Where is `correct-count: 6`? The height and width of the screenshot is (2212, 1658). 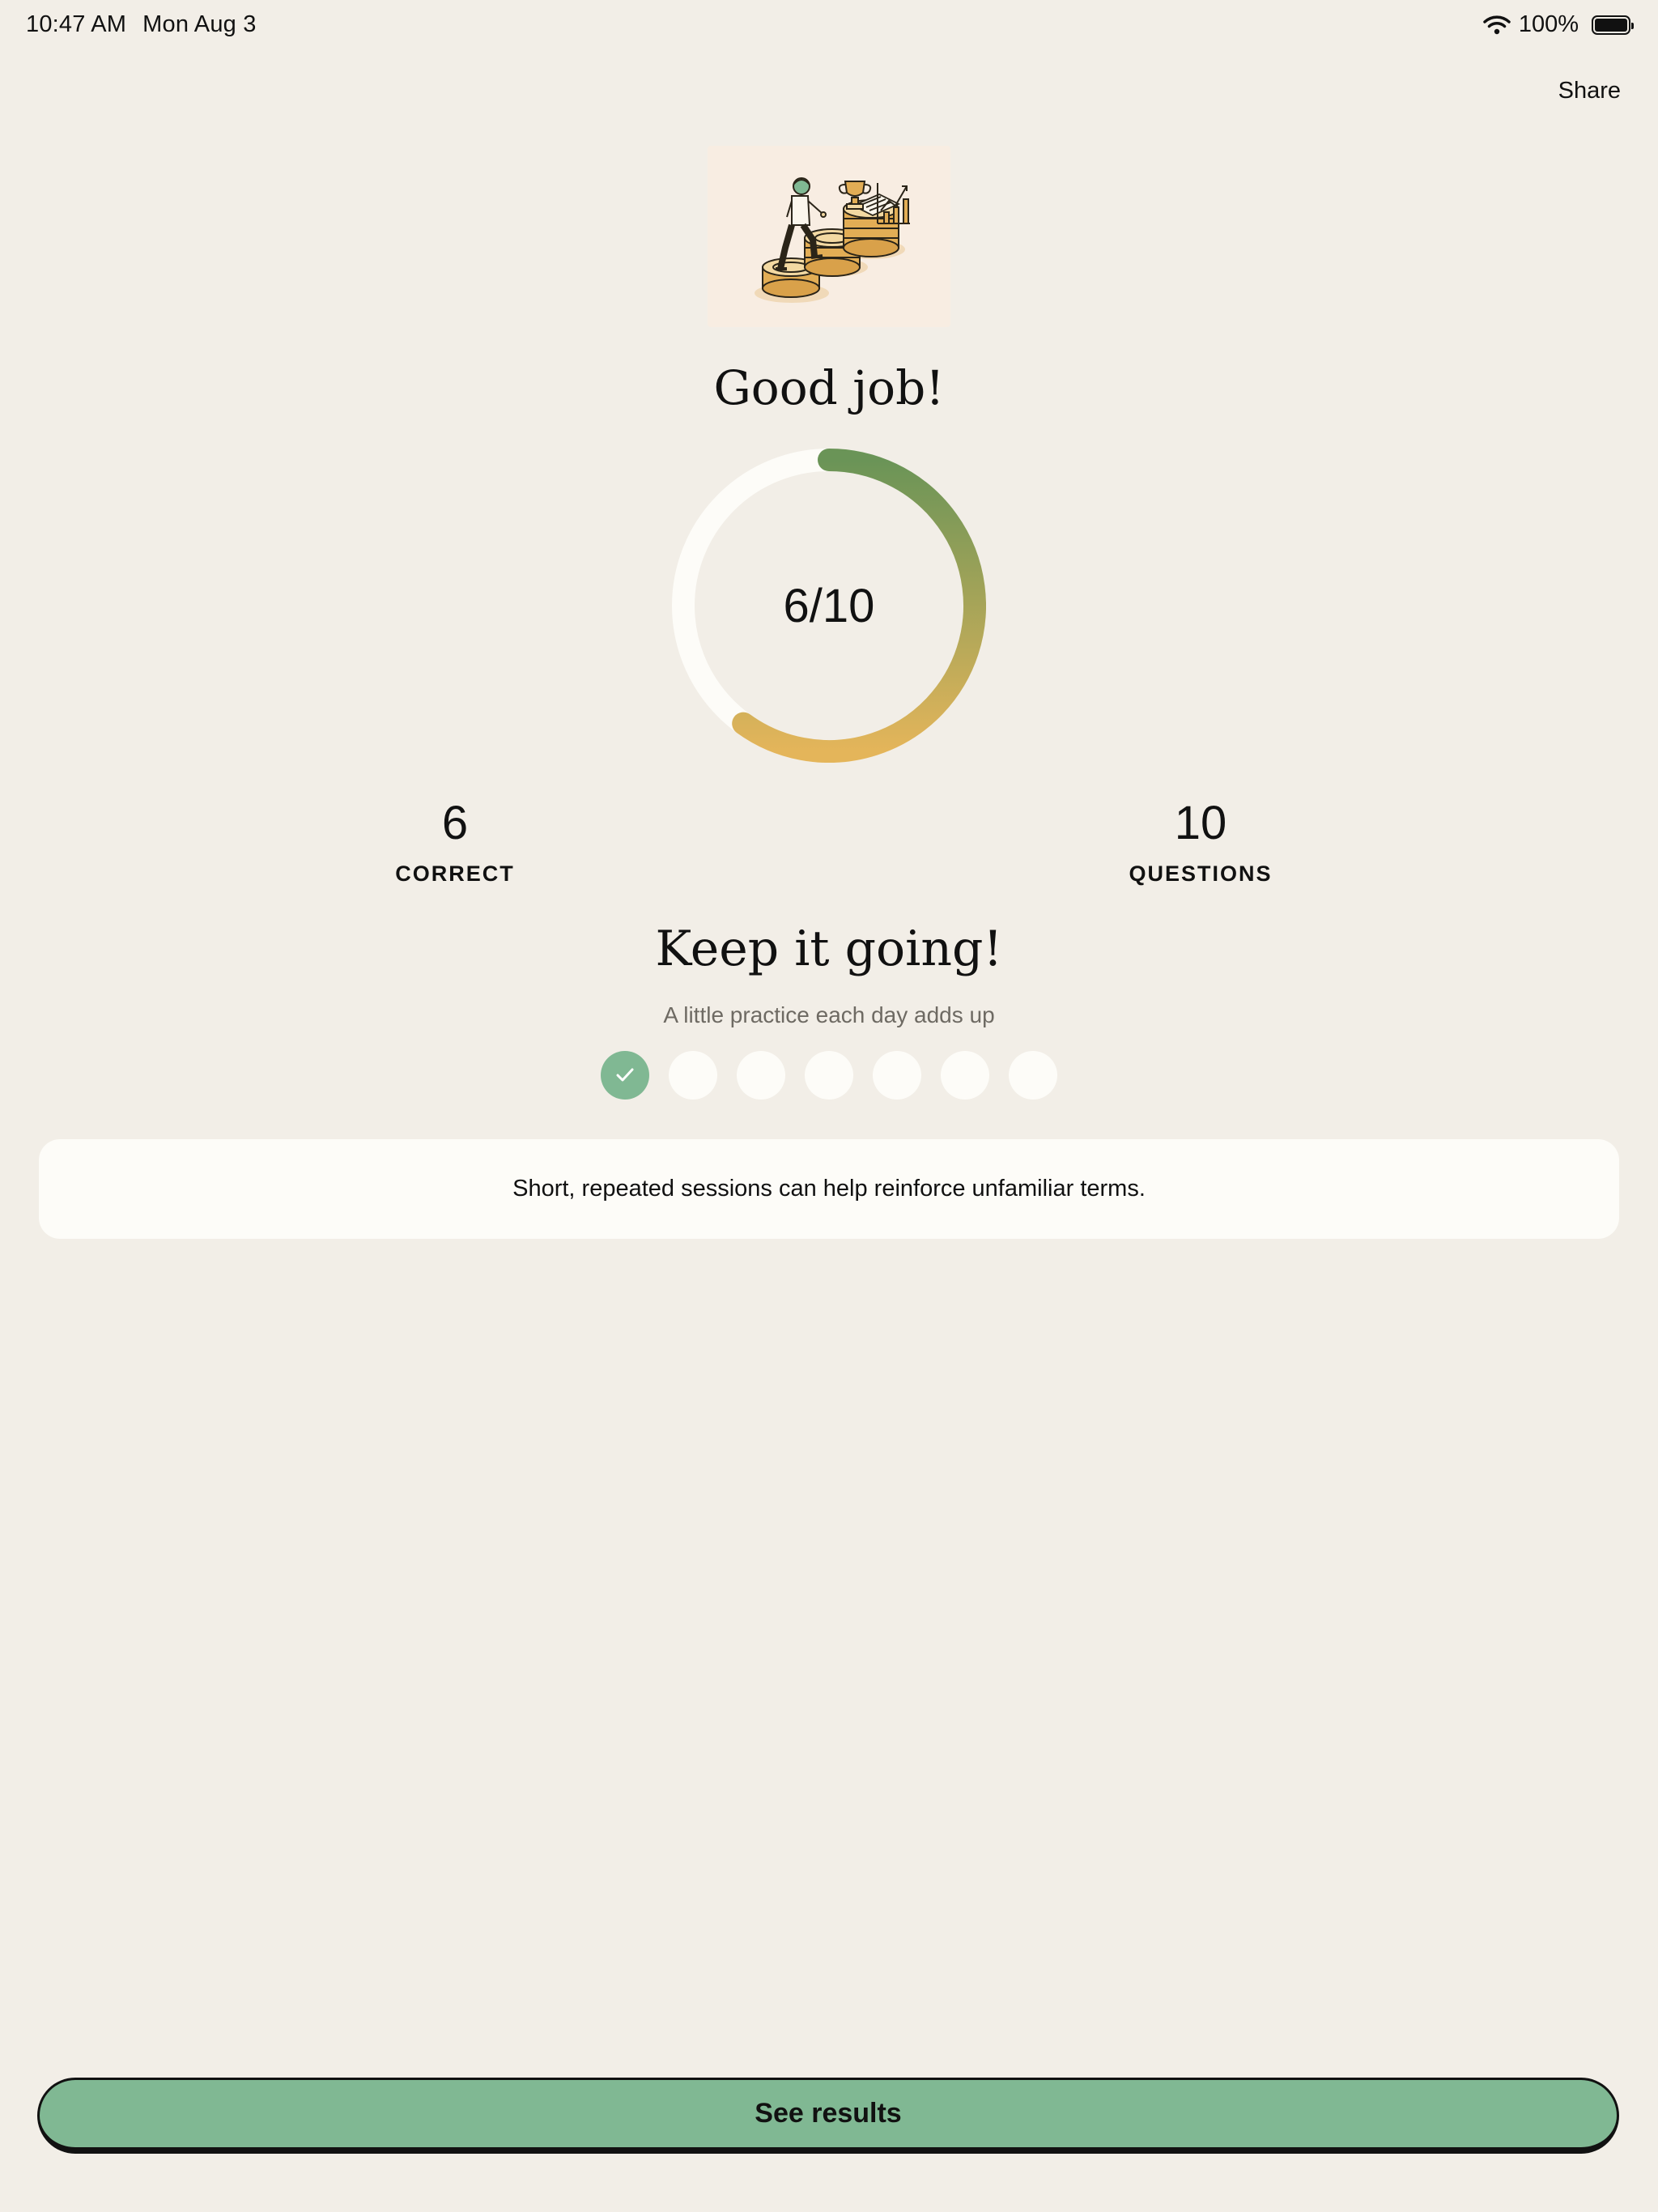 correct-count: 6 is located at coordinates (455, 823).